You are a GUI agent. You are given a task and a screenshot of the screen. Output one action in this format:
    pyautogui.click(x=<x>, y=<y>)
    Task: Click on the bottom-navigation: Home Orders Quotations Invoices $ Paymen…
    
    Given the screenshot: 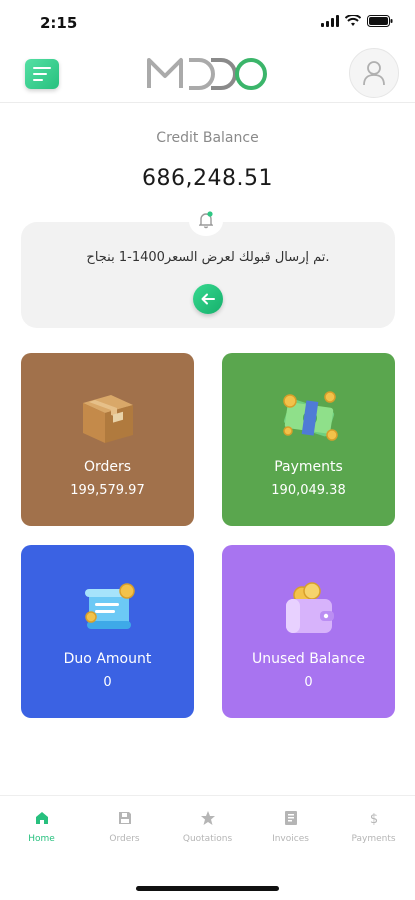 What is the action you would take?
    pyautogui.click(x=207, y=830)
    